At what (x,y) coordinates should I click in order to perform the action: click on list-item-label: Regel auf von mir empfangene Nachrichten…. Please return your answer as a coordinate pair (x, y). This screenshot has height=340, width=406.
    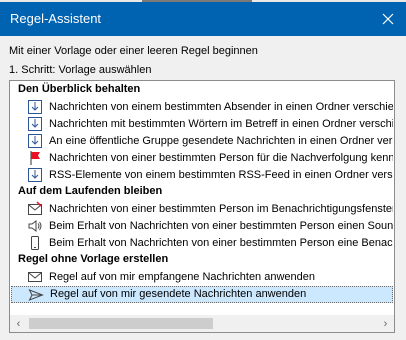
    Looking at the image, I should click on (182, 277).